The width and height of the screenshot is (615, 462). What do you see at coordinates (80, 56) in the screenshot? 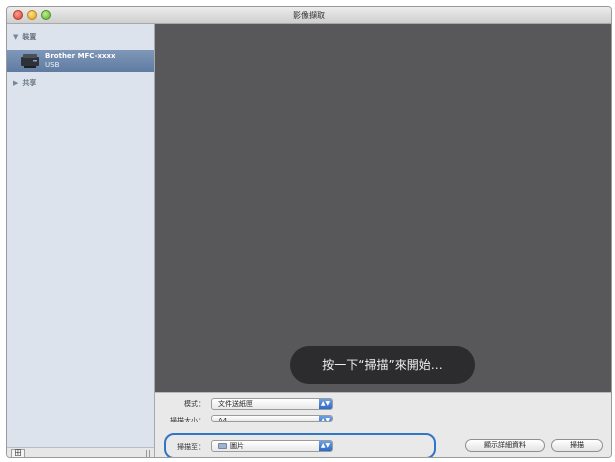
I see `device-name: Brother MFC-xxxx` at bounding box center [80, 56].